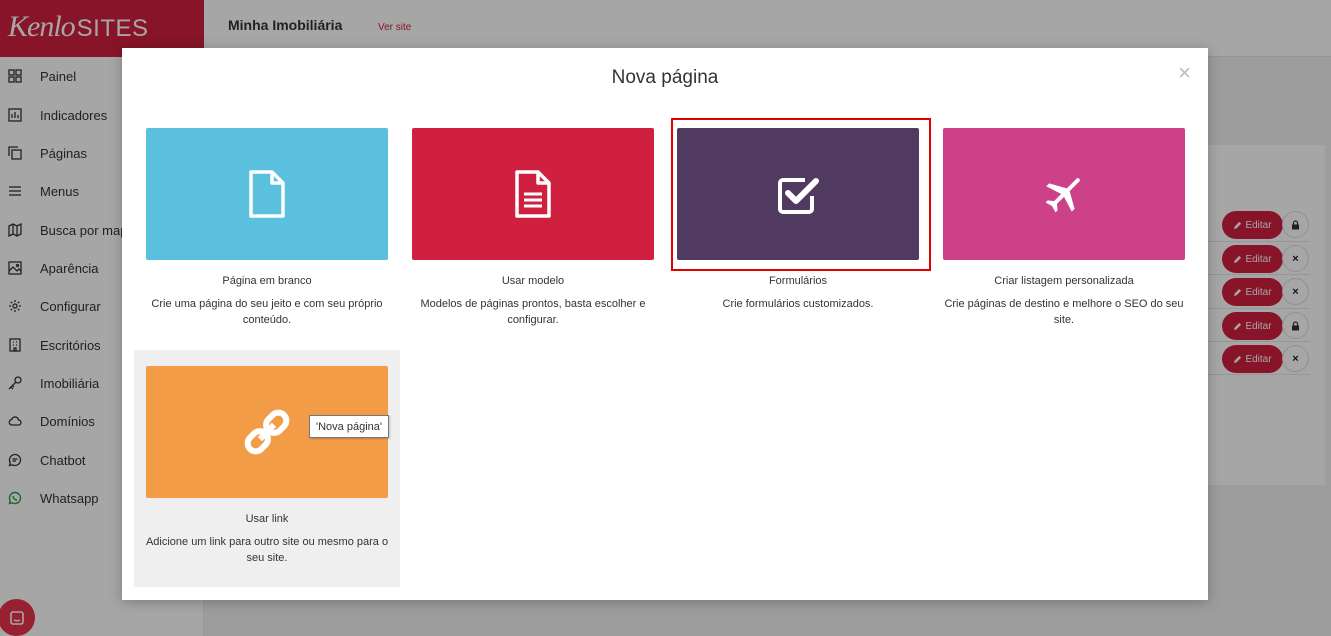  Describe the element at coordinates (267, 519) in the screenshot. I see `card-title: Usar link` at that location.